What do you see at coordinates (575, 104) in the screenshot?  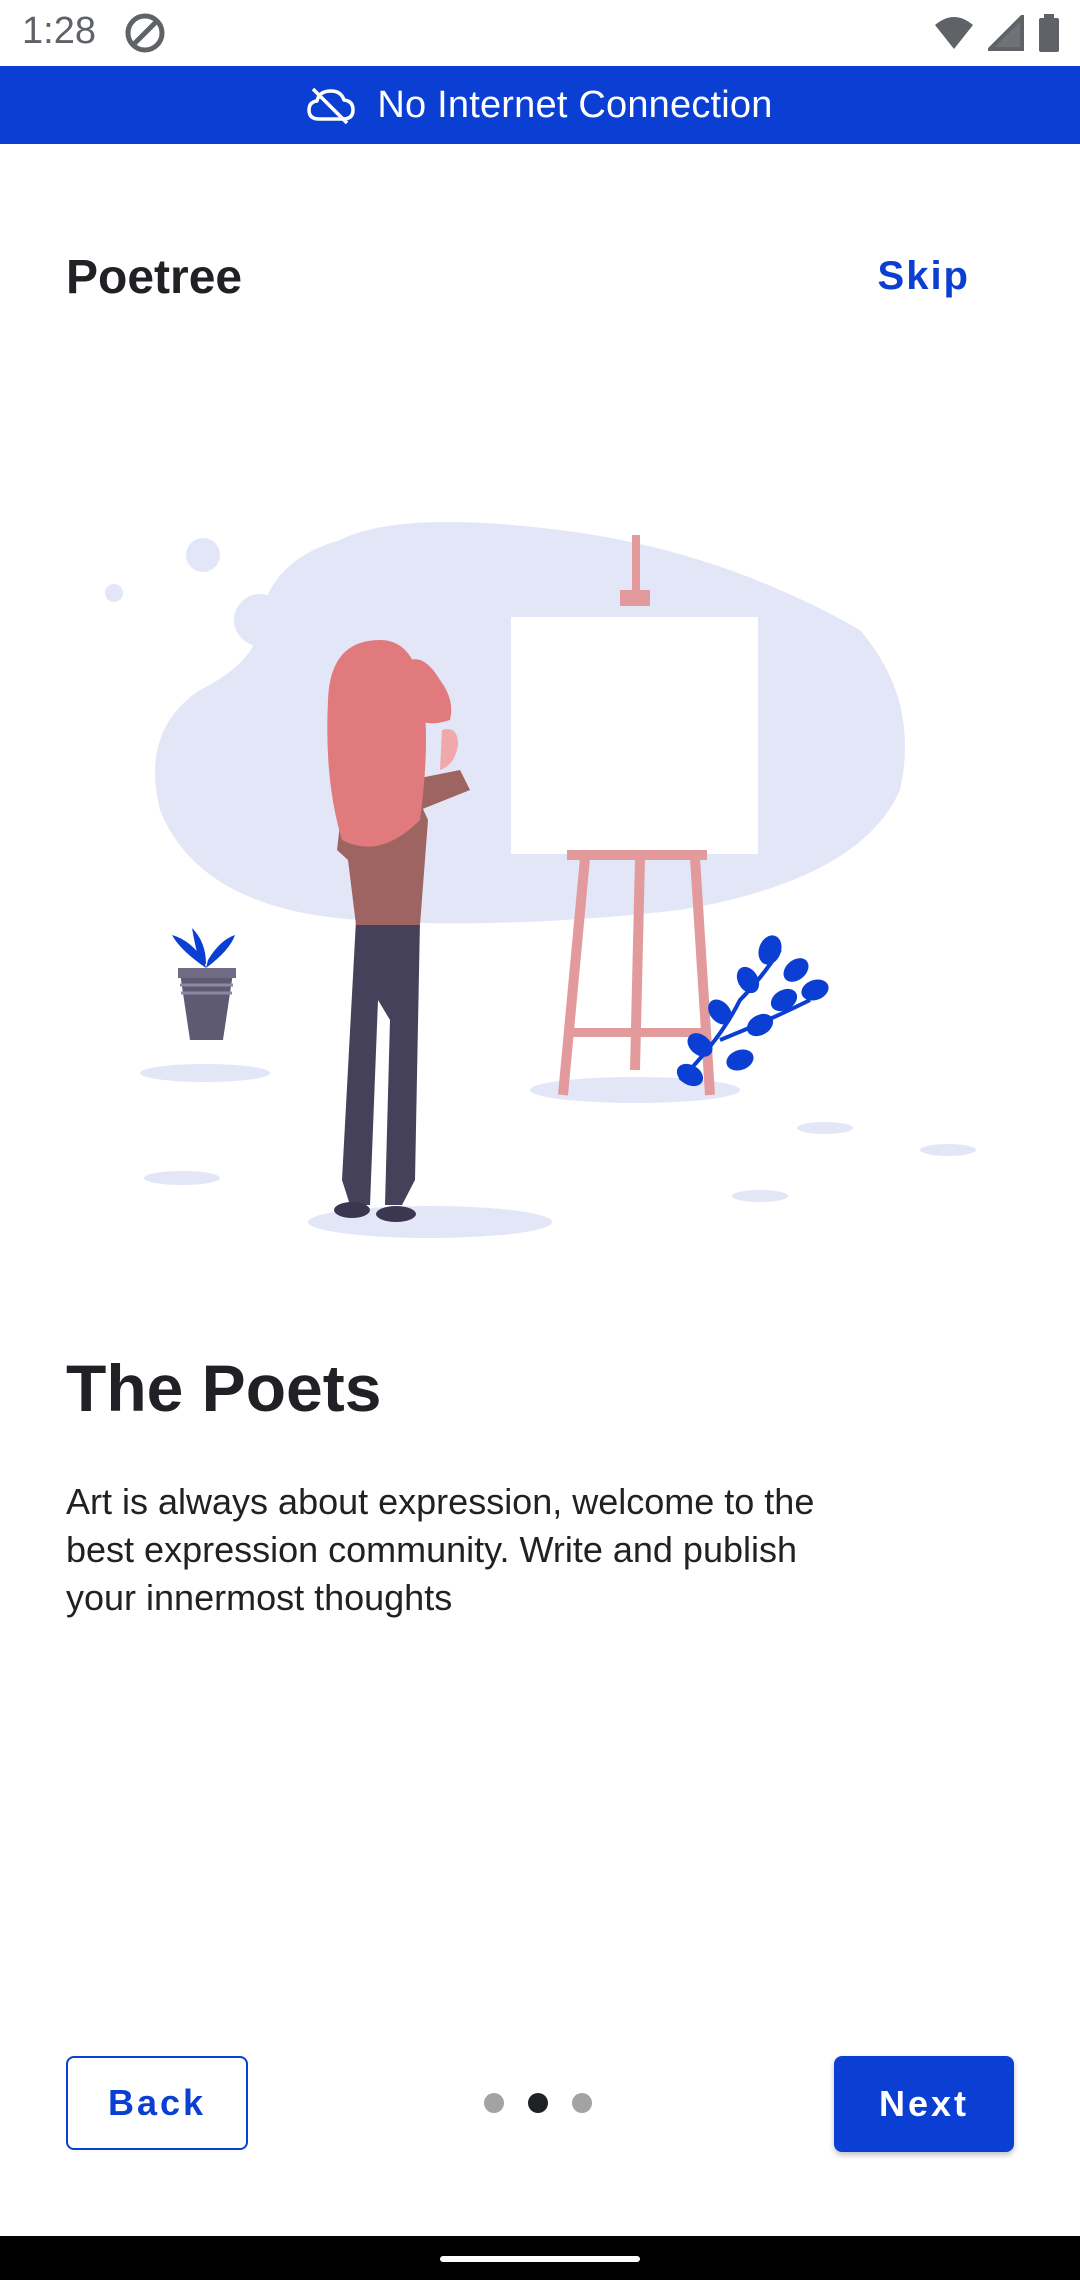 I see `offline-banner-text: No Internet Connection` at bounding box center [575, 104].